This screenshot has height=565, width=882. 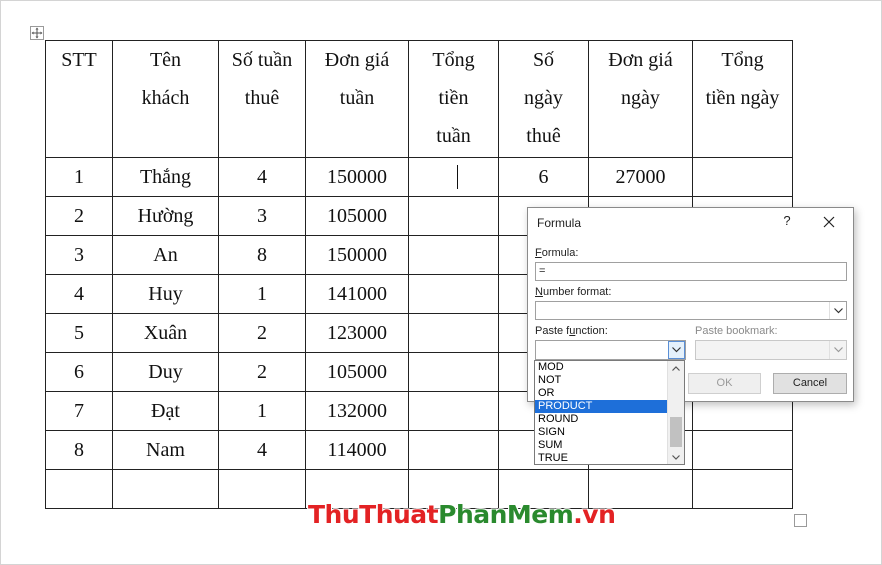 I want to click on table-move-handle-icon, so click(x=37, y=33).